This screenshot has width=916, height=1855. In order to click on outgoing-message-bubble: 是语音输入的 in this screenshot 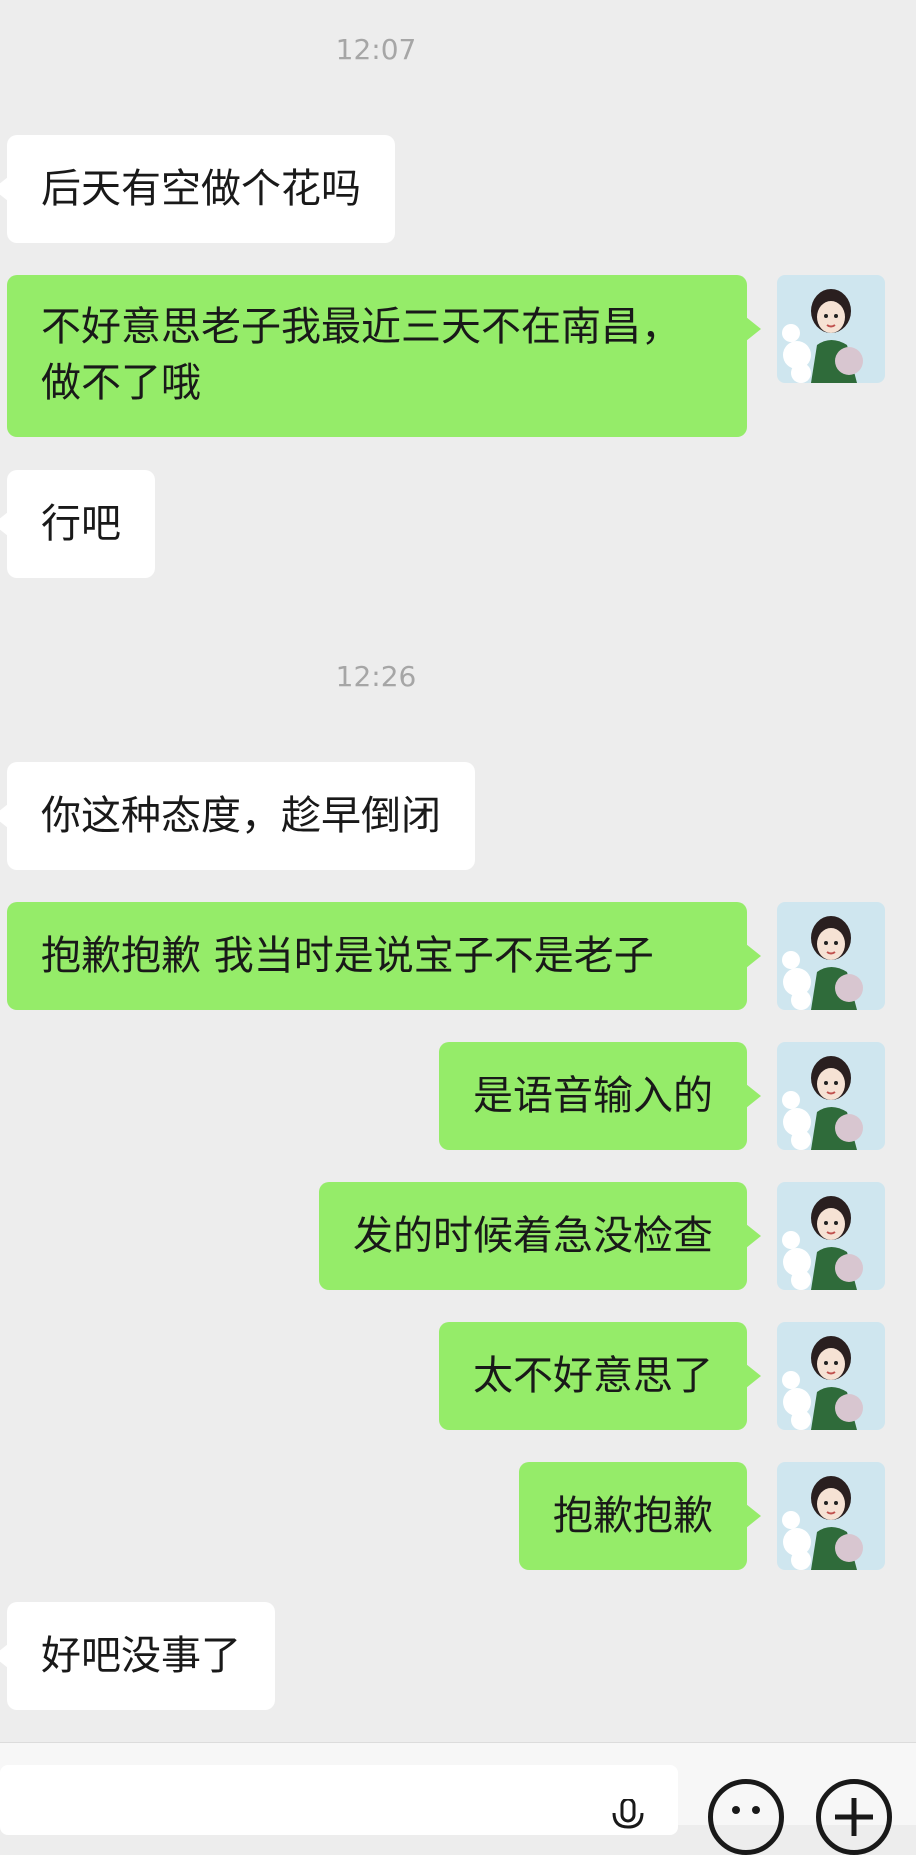, I will do `click(600, 1096)`.